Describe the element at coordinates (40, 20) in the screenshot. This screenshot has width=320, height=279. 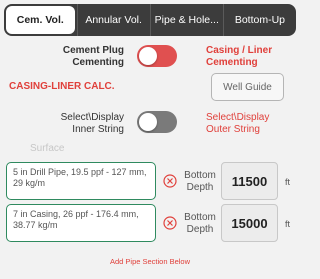
I see `tab-cem-vol: Cem. Vol.` at that location.